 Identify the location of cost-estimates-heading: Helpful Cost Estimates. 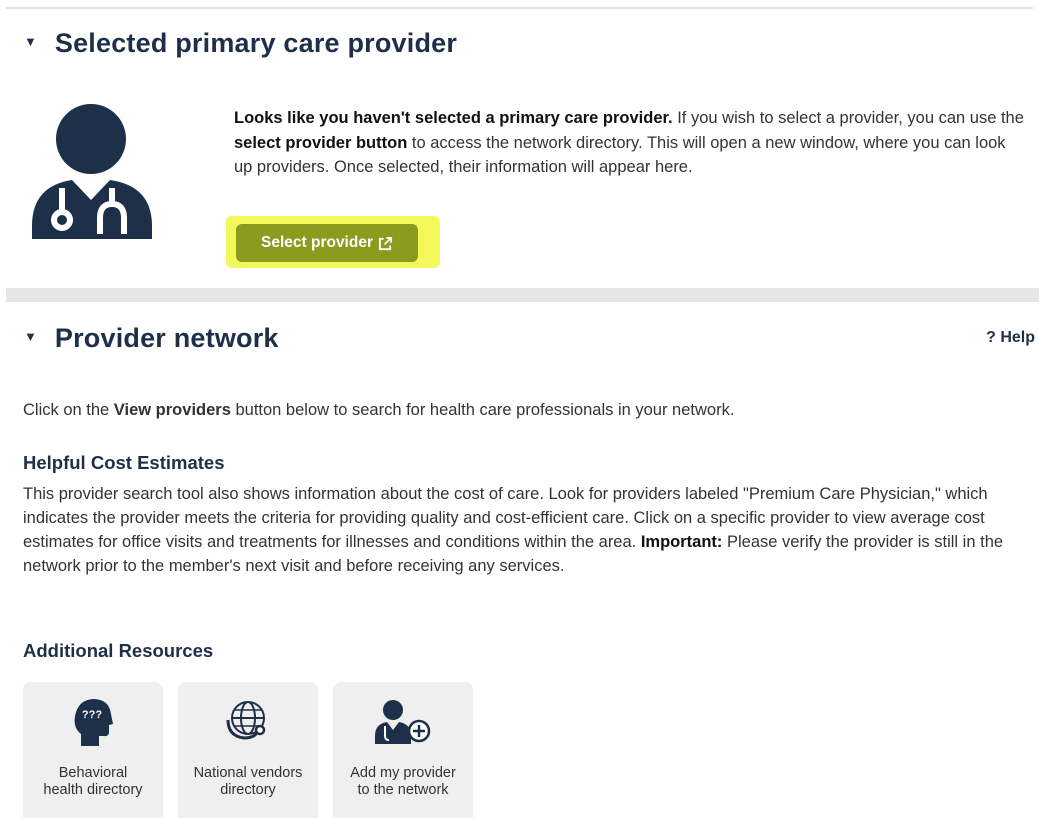
(124, 462).